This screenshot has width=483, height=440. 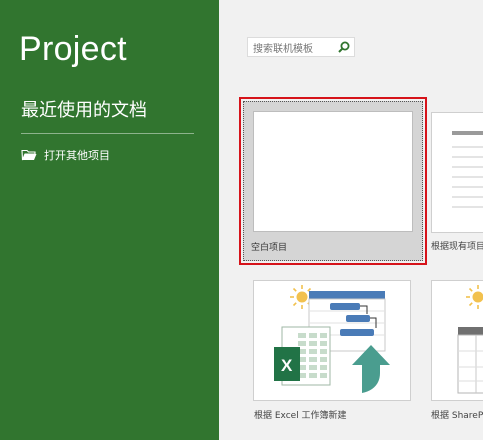 I want to click on svg-text: X, so click(x=287, y=365).